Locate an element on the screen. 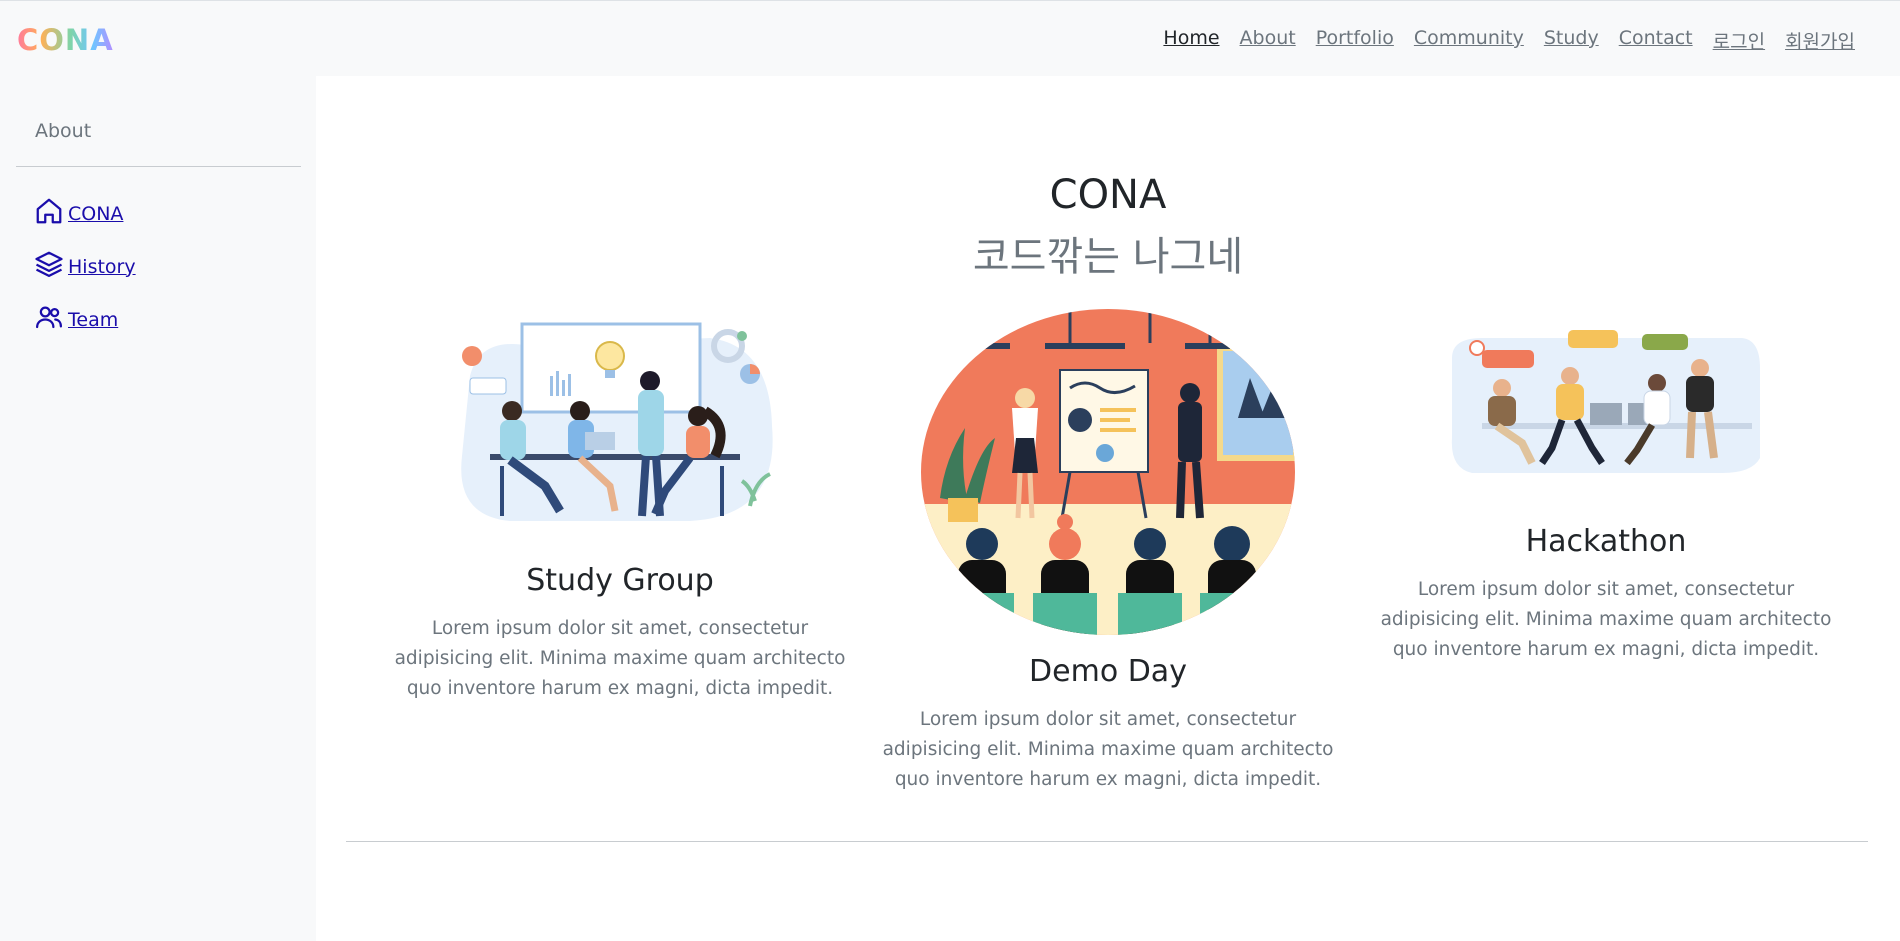  home-icon is located at coordinates (49, 213).